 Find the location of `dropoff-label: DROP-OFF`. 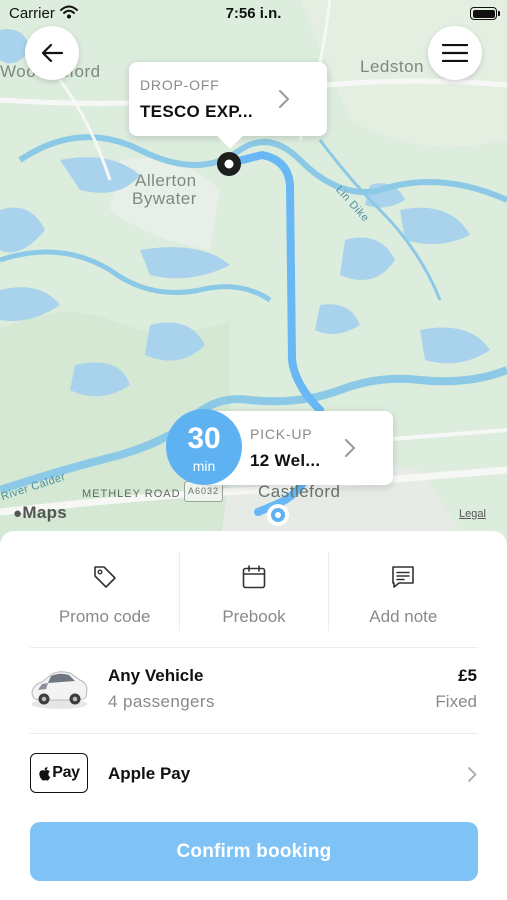

dropoff-label: DROP-OFF is located at coordinates (180, 85).